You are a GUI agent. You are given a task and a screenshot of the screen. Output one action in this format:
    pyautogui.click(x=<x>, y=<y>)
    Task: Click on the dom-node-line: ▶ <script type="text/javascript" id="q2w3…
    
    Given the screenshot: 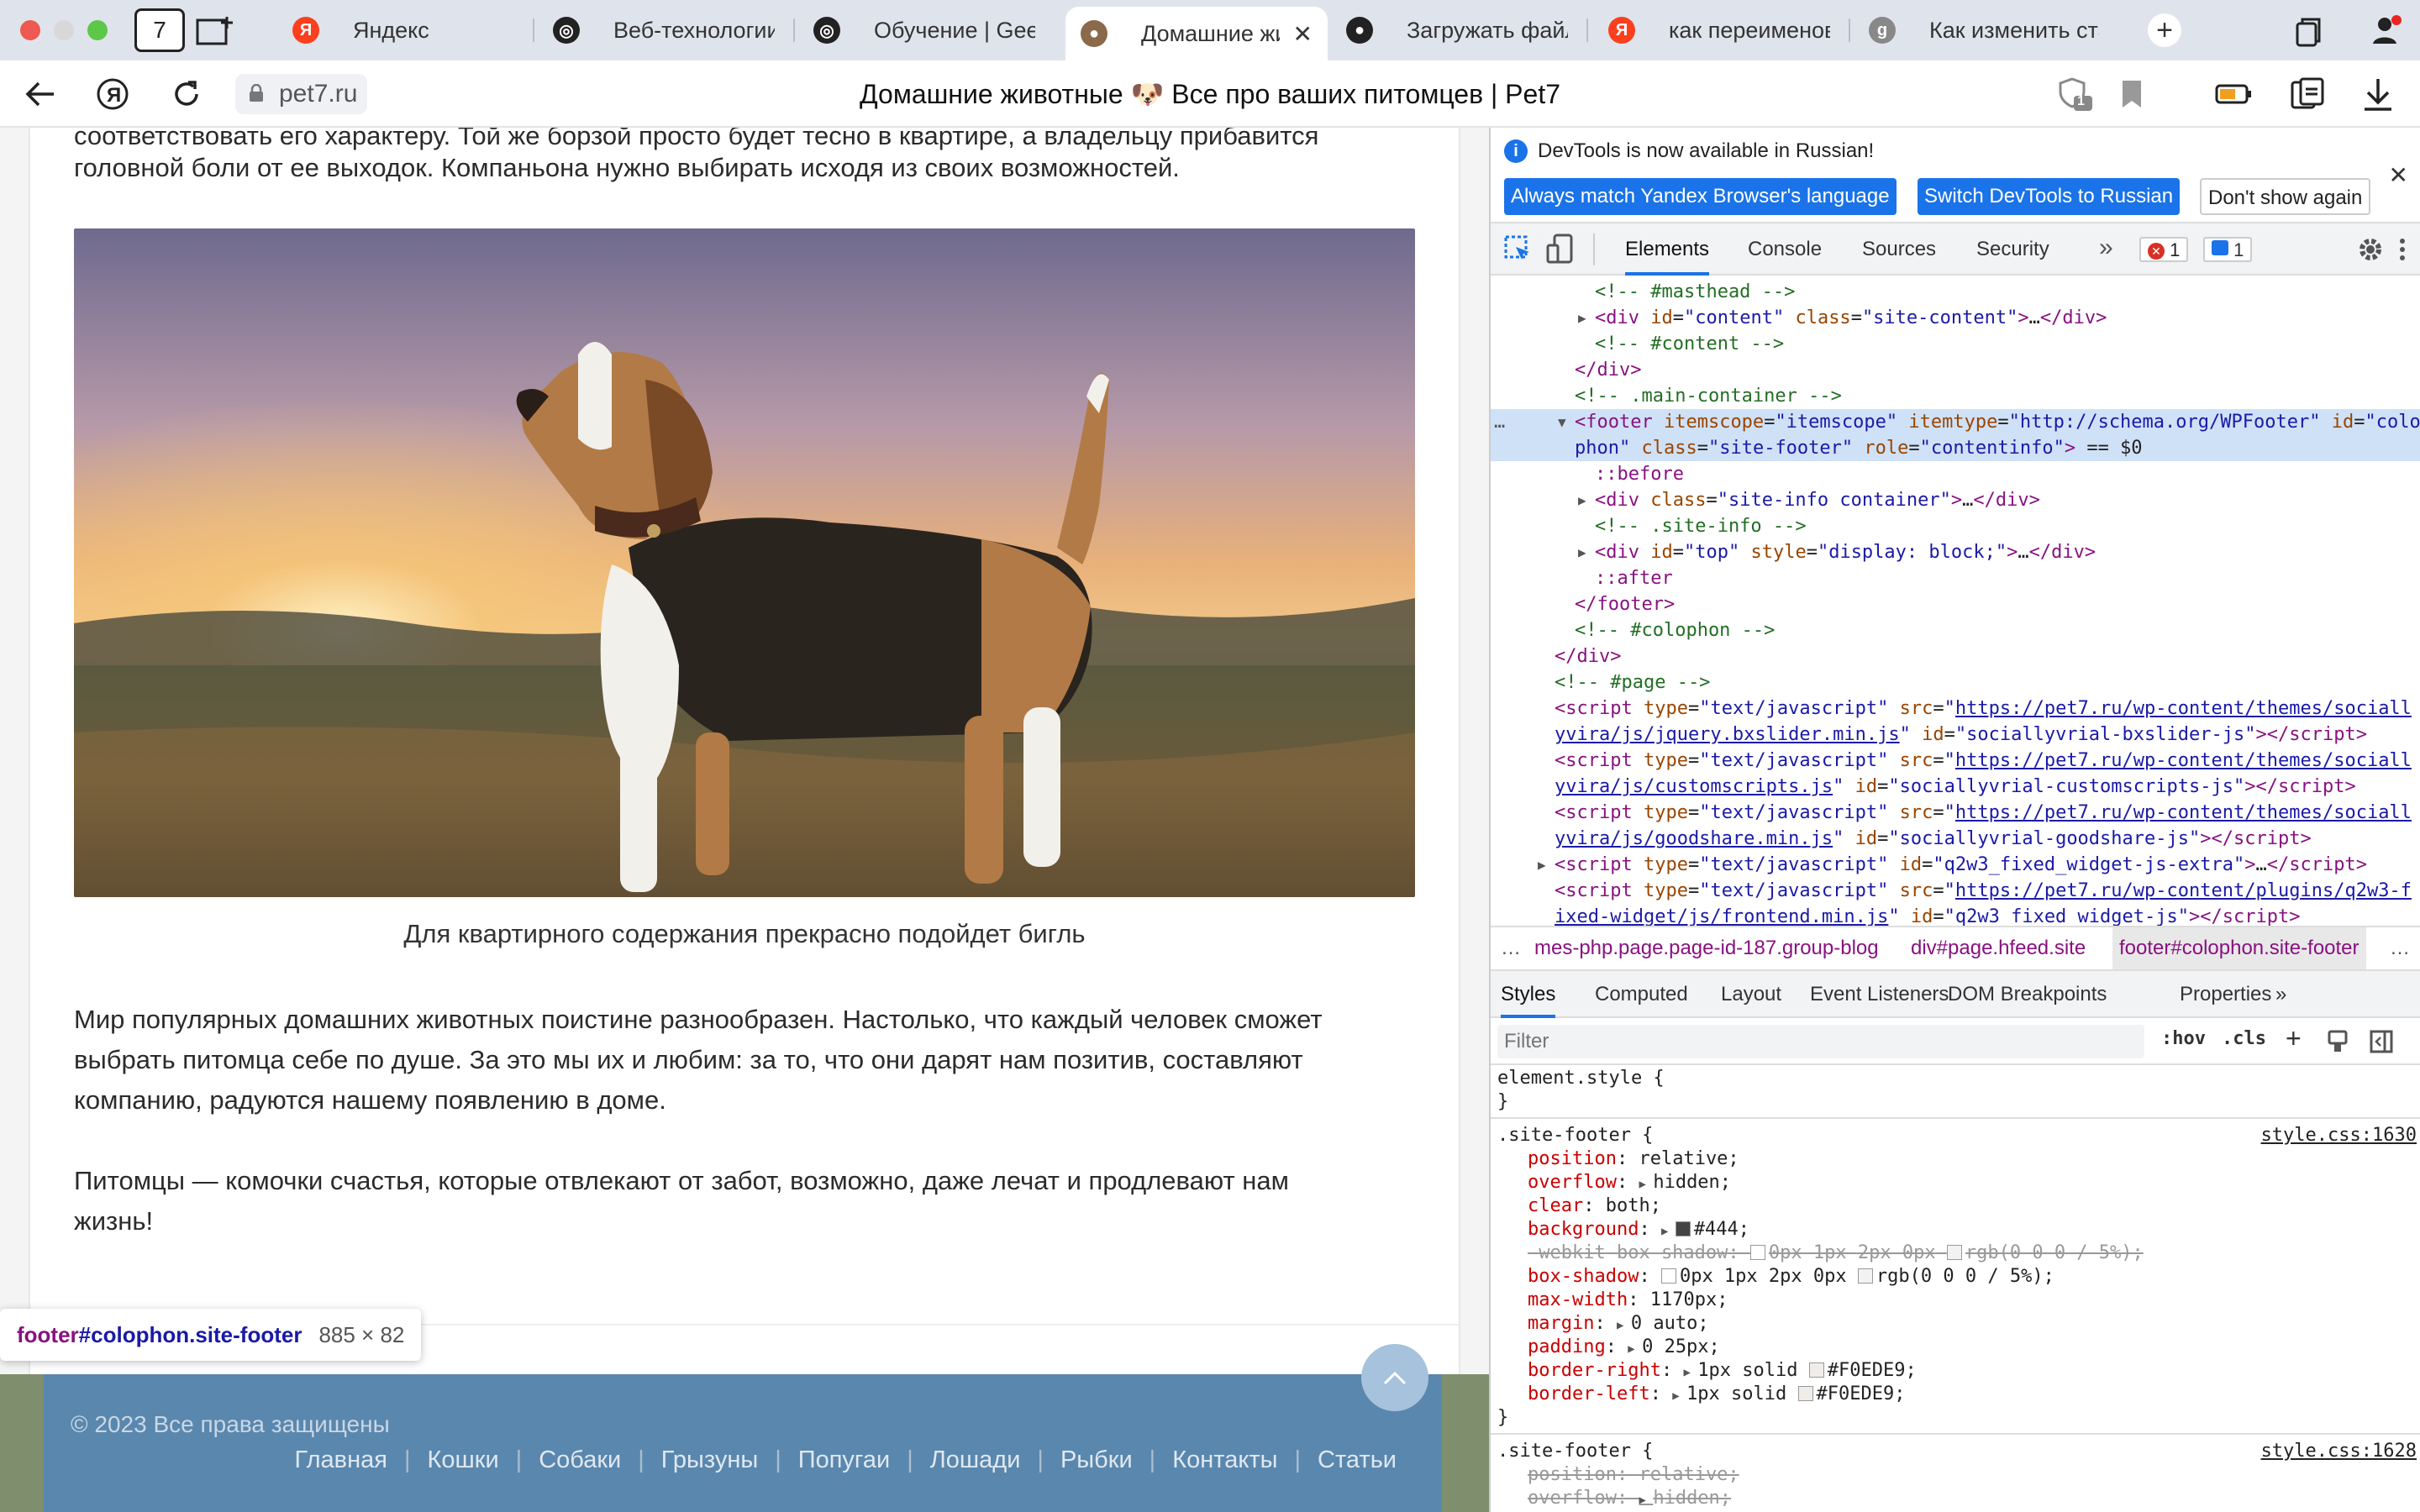 What is the action you would take?
    pyautogui.click(x=1955, y=865)
    